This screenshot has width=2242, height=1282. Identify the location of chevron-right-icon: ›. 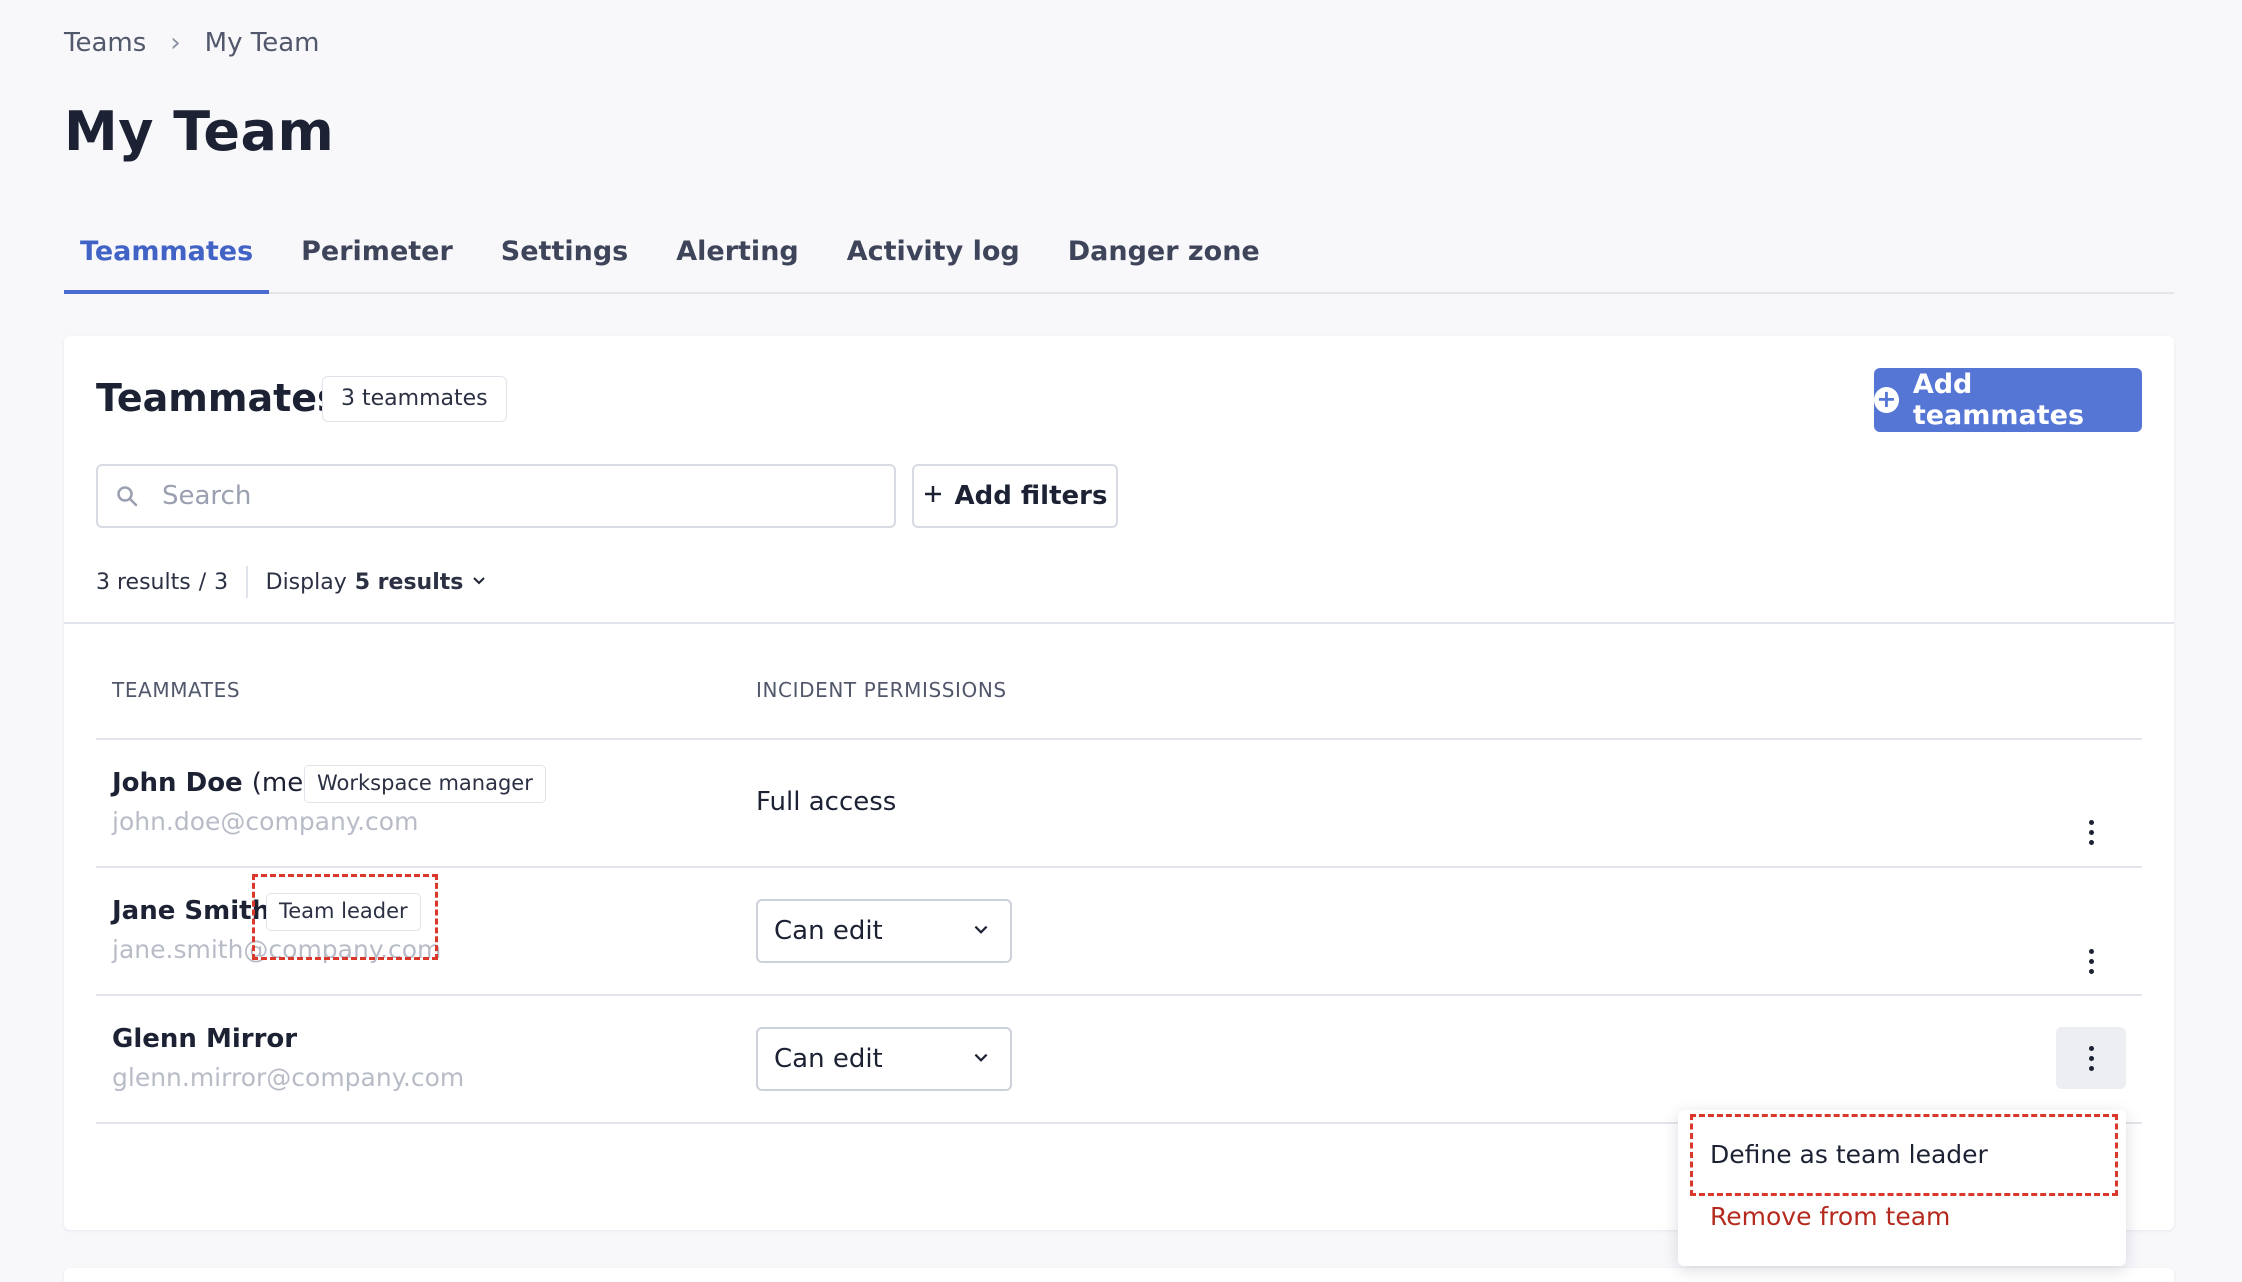
(175, 43).